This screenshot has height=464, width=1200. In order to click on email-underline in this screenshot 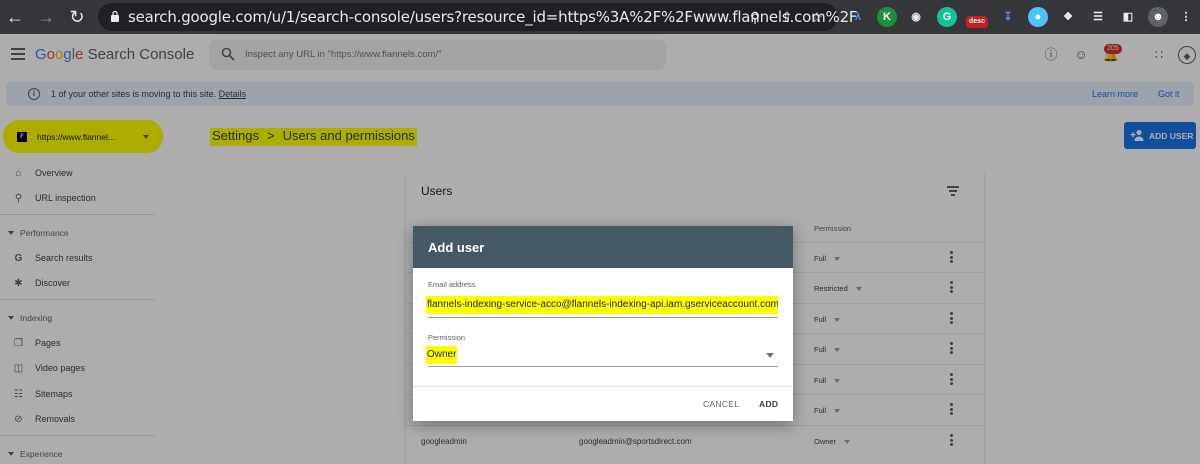, I will do `click(603, 317)`.